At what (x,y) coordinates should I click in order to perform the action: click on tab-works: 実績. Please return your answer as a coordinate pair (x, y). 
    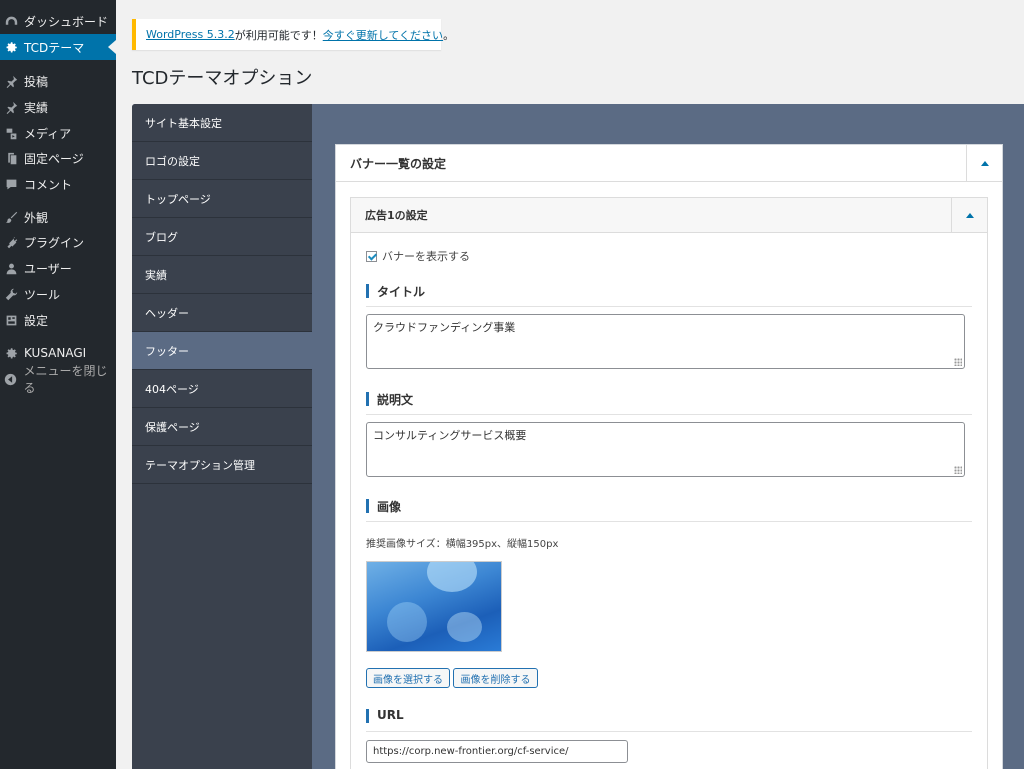
    Looking at the image, I should click on (222, 275).